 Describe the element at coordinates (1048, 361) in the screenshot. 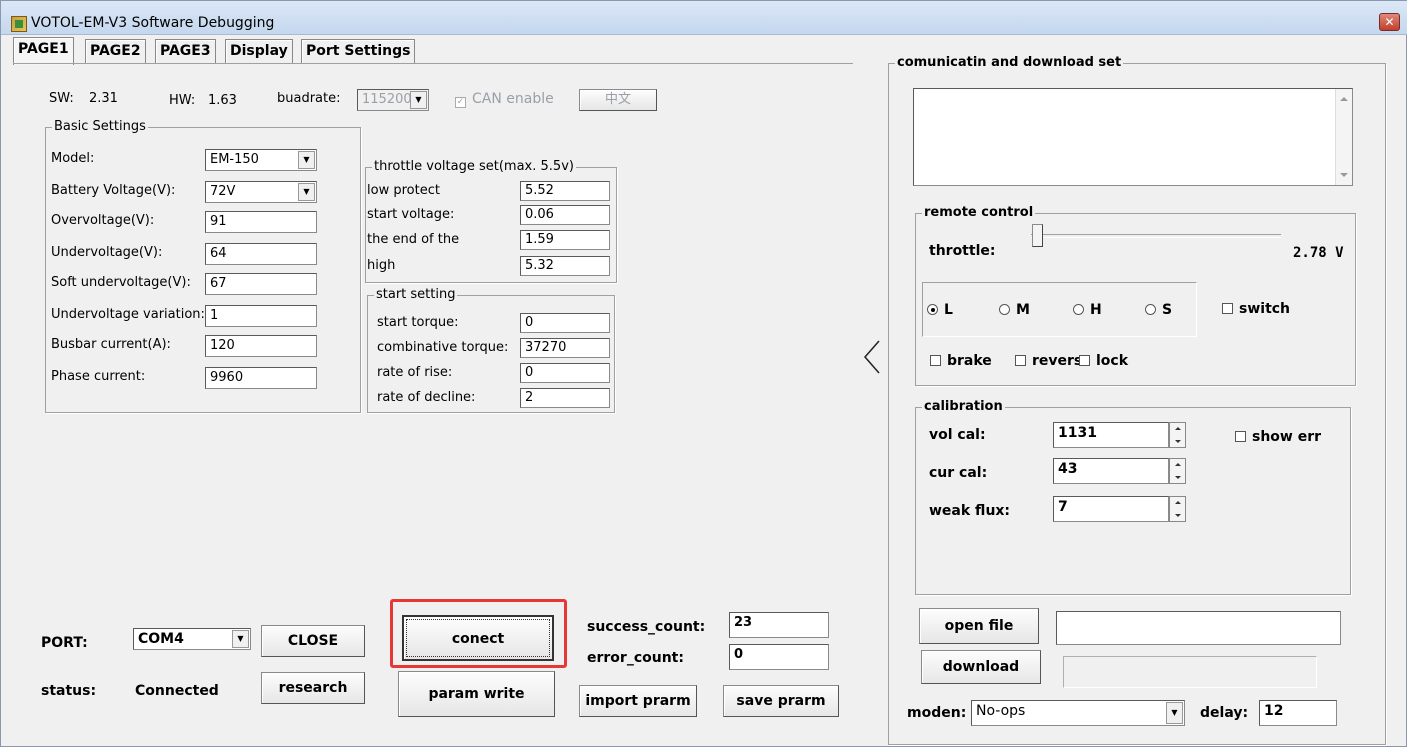

I see `reverse-checkbox: reverse` at that location.